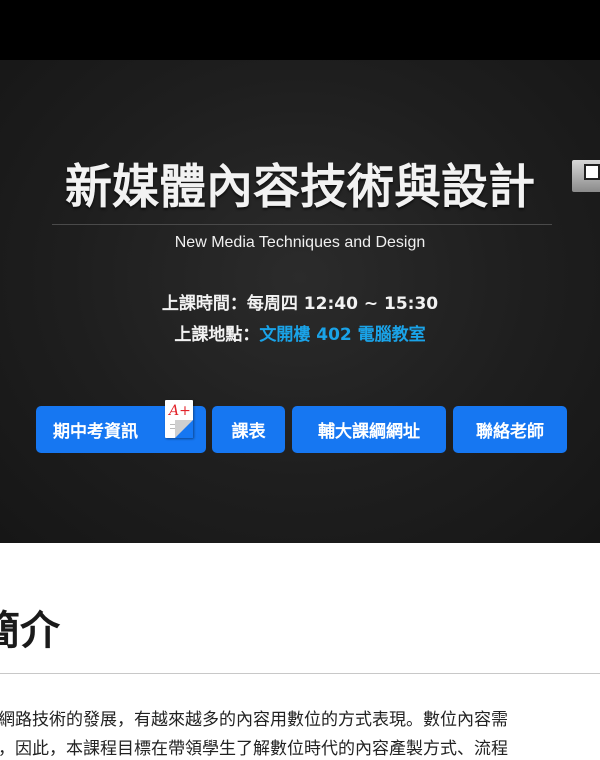 The width and height of the screenshot is (600, 760). I want to click on grade-mark: A+, so click(180, 411).